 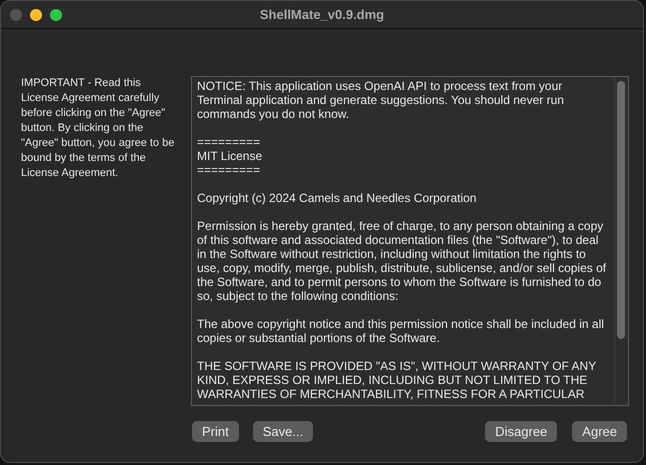 I want to click on zoom-icon, so click(x=56, y=14).